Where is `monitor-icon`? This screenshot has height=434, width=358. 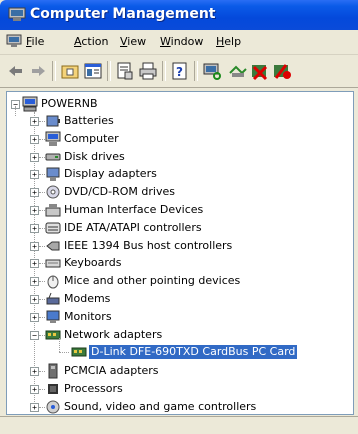 monitor-icon is located at coordinates (53, 316).